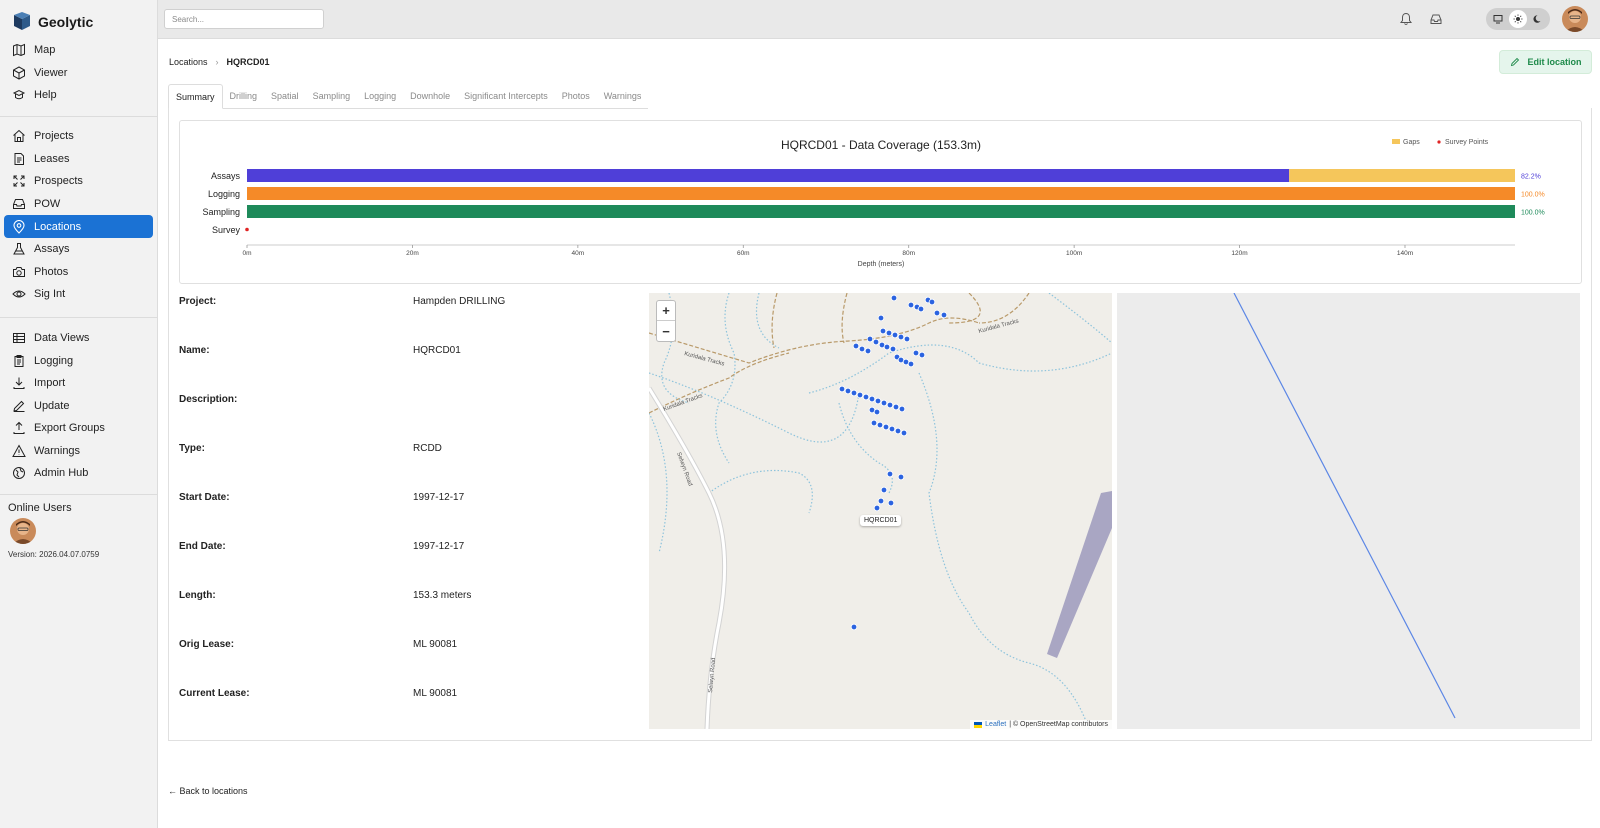 The height and width of the screenshot is (828, 1600). I want to click on location-pin-icon, so click(19, 226).